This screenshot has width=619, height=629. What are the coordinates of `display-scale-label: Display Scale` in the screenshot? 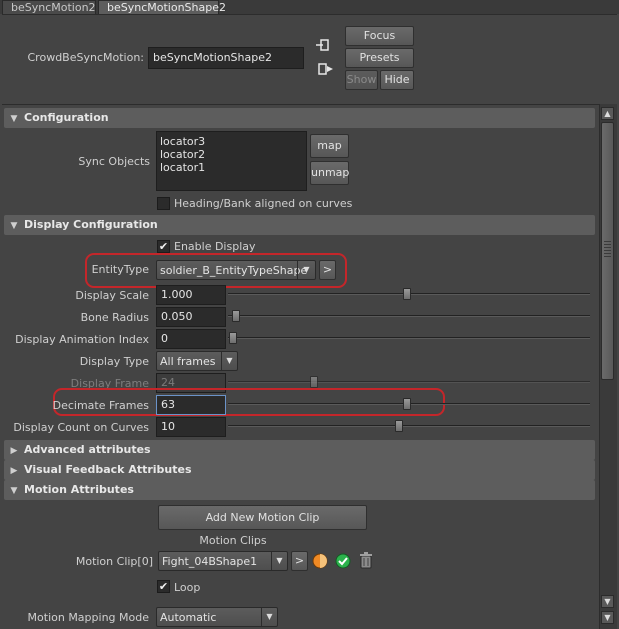 It's located at (112, 295).